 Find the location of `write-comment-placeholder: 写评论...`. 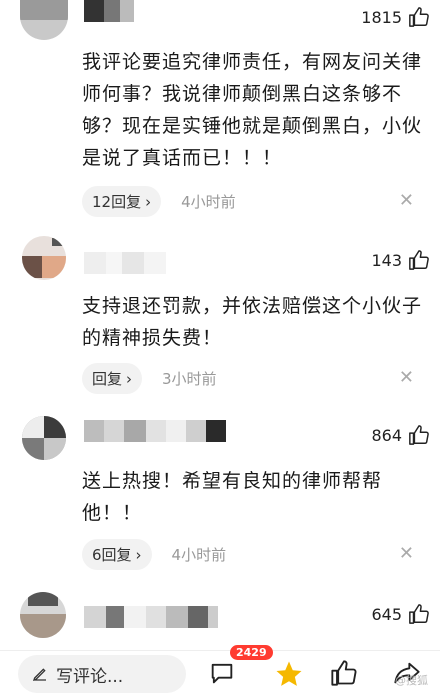

write-comment-placeholder: 写评论... is located at coordinates (90, 676).